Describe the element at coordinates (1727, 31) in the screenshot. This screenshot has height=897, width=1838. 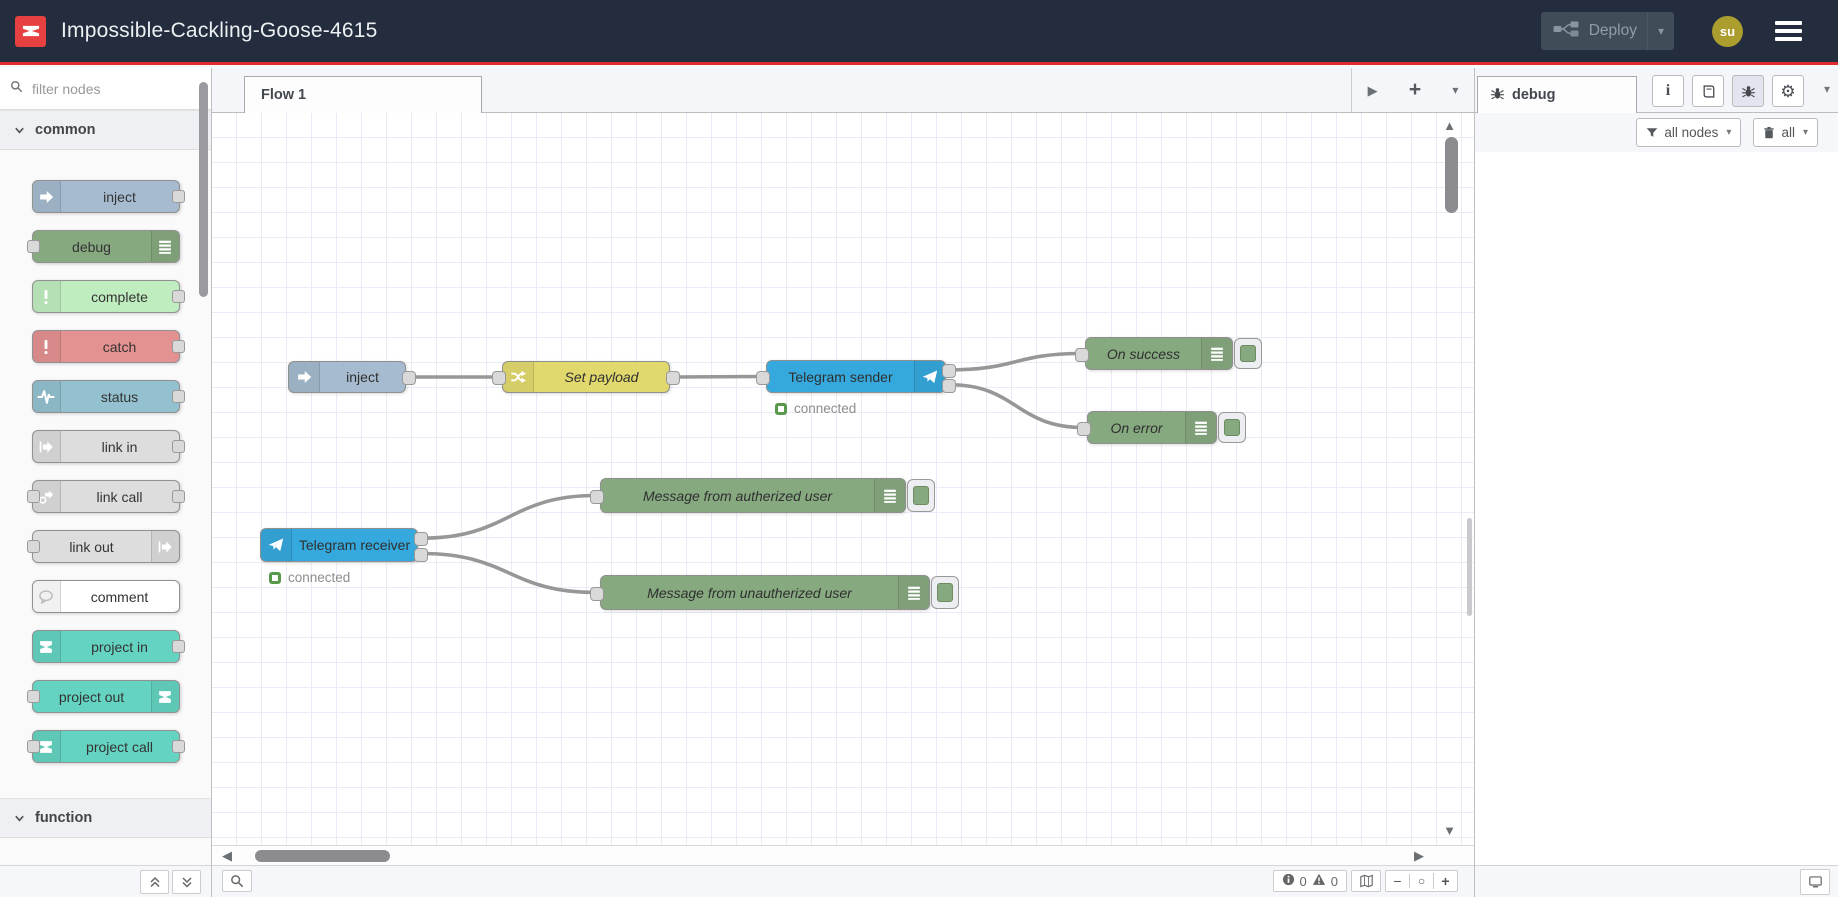
I see `avatar: su` at that location.